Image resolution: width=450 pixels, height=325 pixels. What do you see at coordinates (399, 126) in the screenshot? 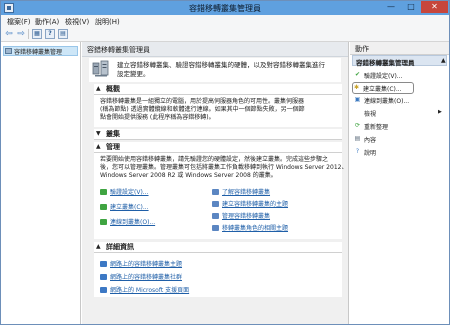
I see `action-refresh: ⟳ 重新整理` at bounding box center [399, 126].